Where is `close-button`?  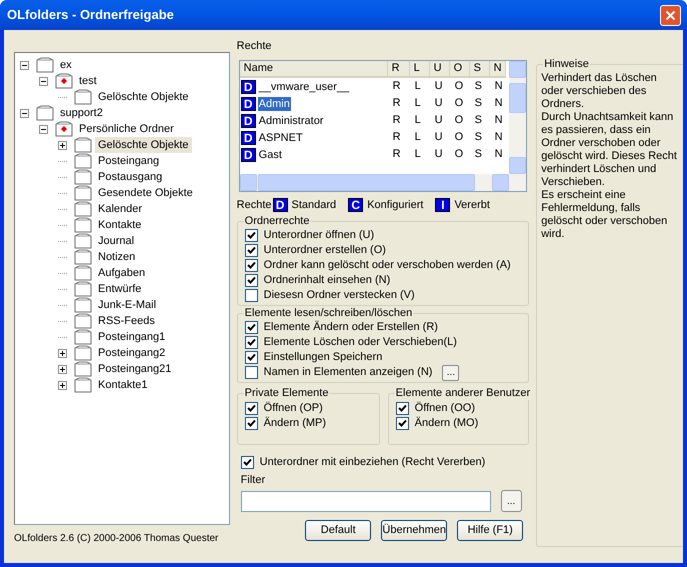 close-button is located at coordinates (670, 15).